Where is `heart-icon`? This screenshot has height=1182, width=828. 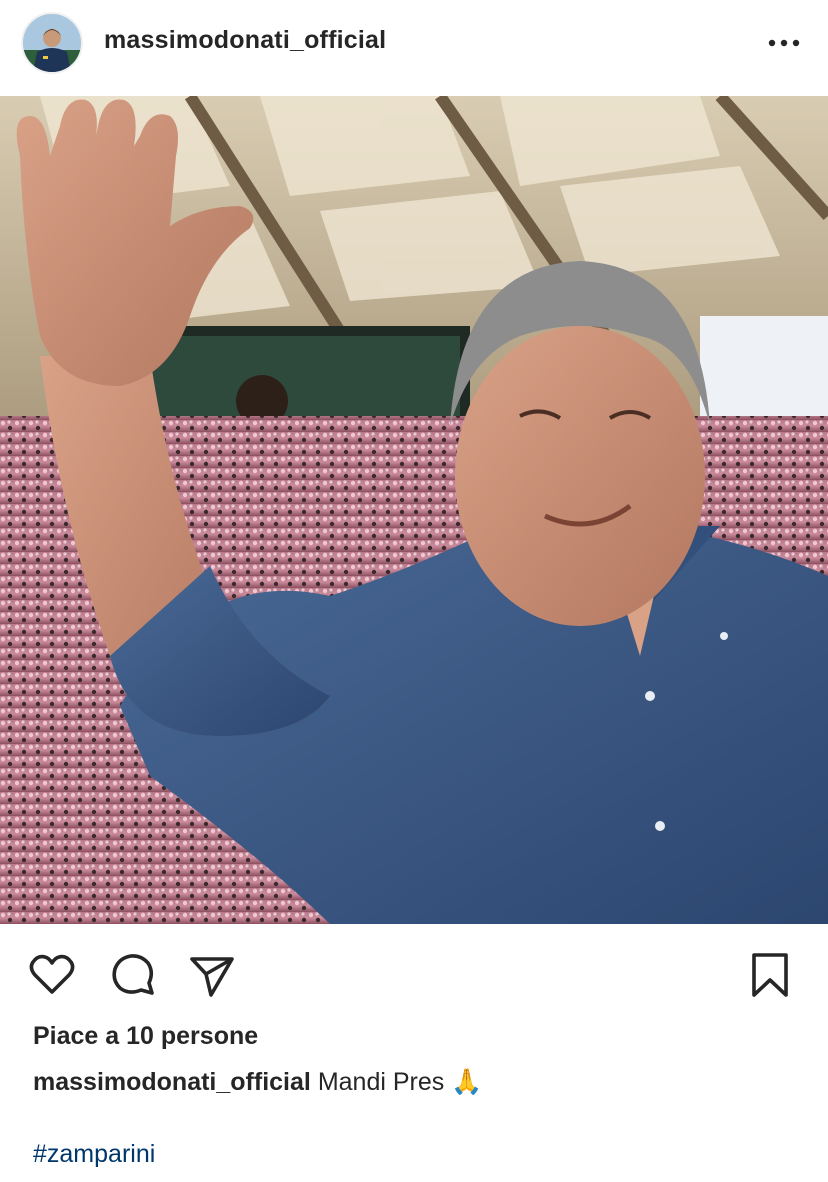
heart-icon is located at coordinates (52, 975).